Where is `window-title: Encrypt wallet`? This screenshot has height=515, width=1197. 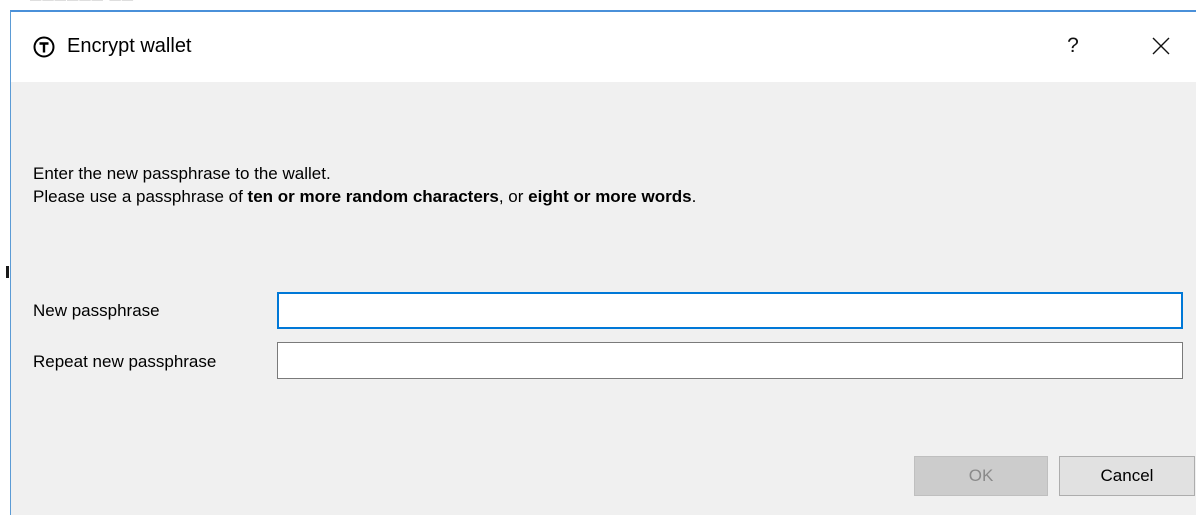 window-title: Encrypt wallet is located at coordinates (129, 46).